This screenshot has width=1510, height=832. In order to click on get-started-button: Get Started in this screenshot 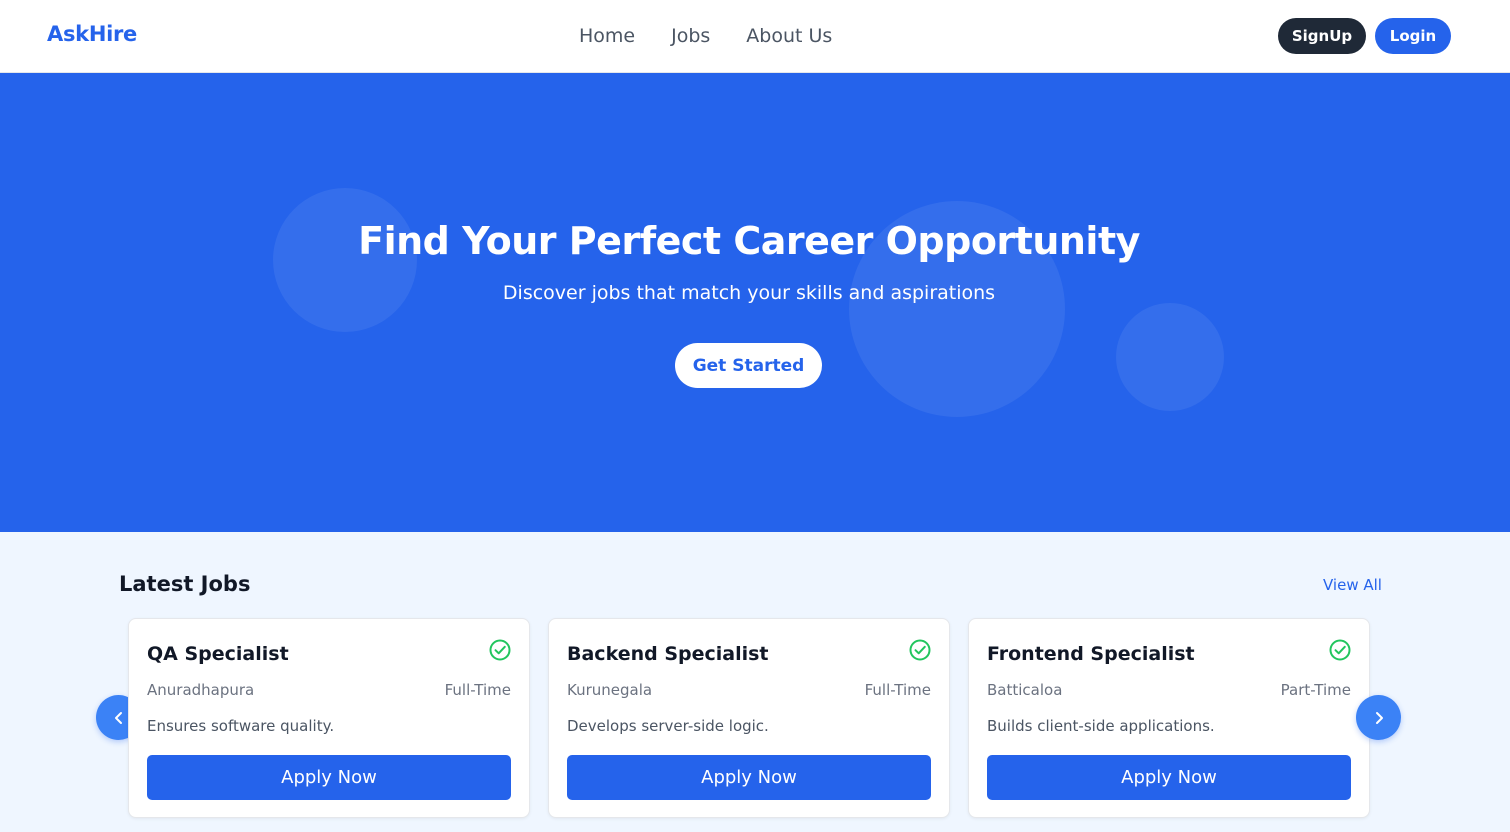, I will do `click(748, 365)`.